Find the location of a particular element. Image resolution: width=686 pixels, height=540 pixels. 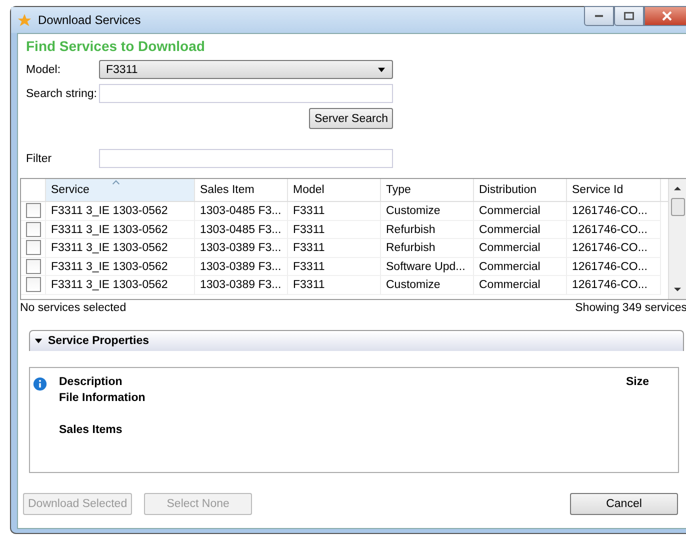

property-label: Description is located at coordinates (90, 382).